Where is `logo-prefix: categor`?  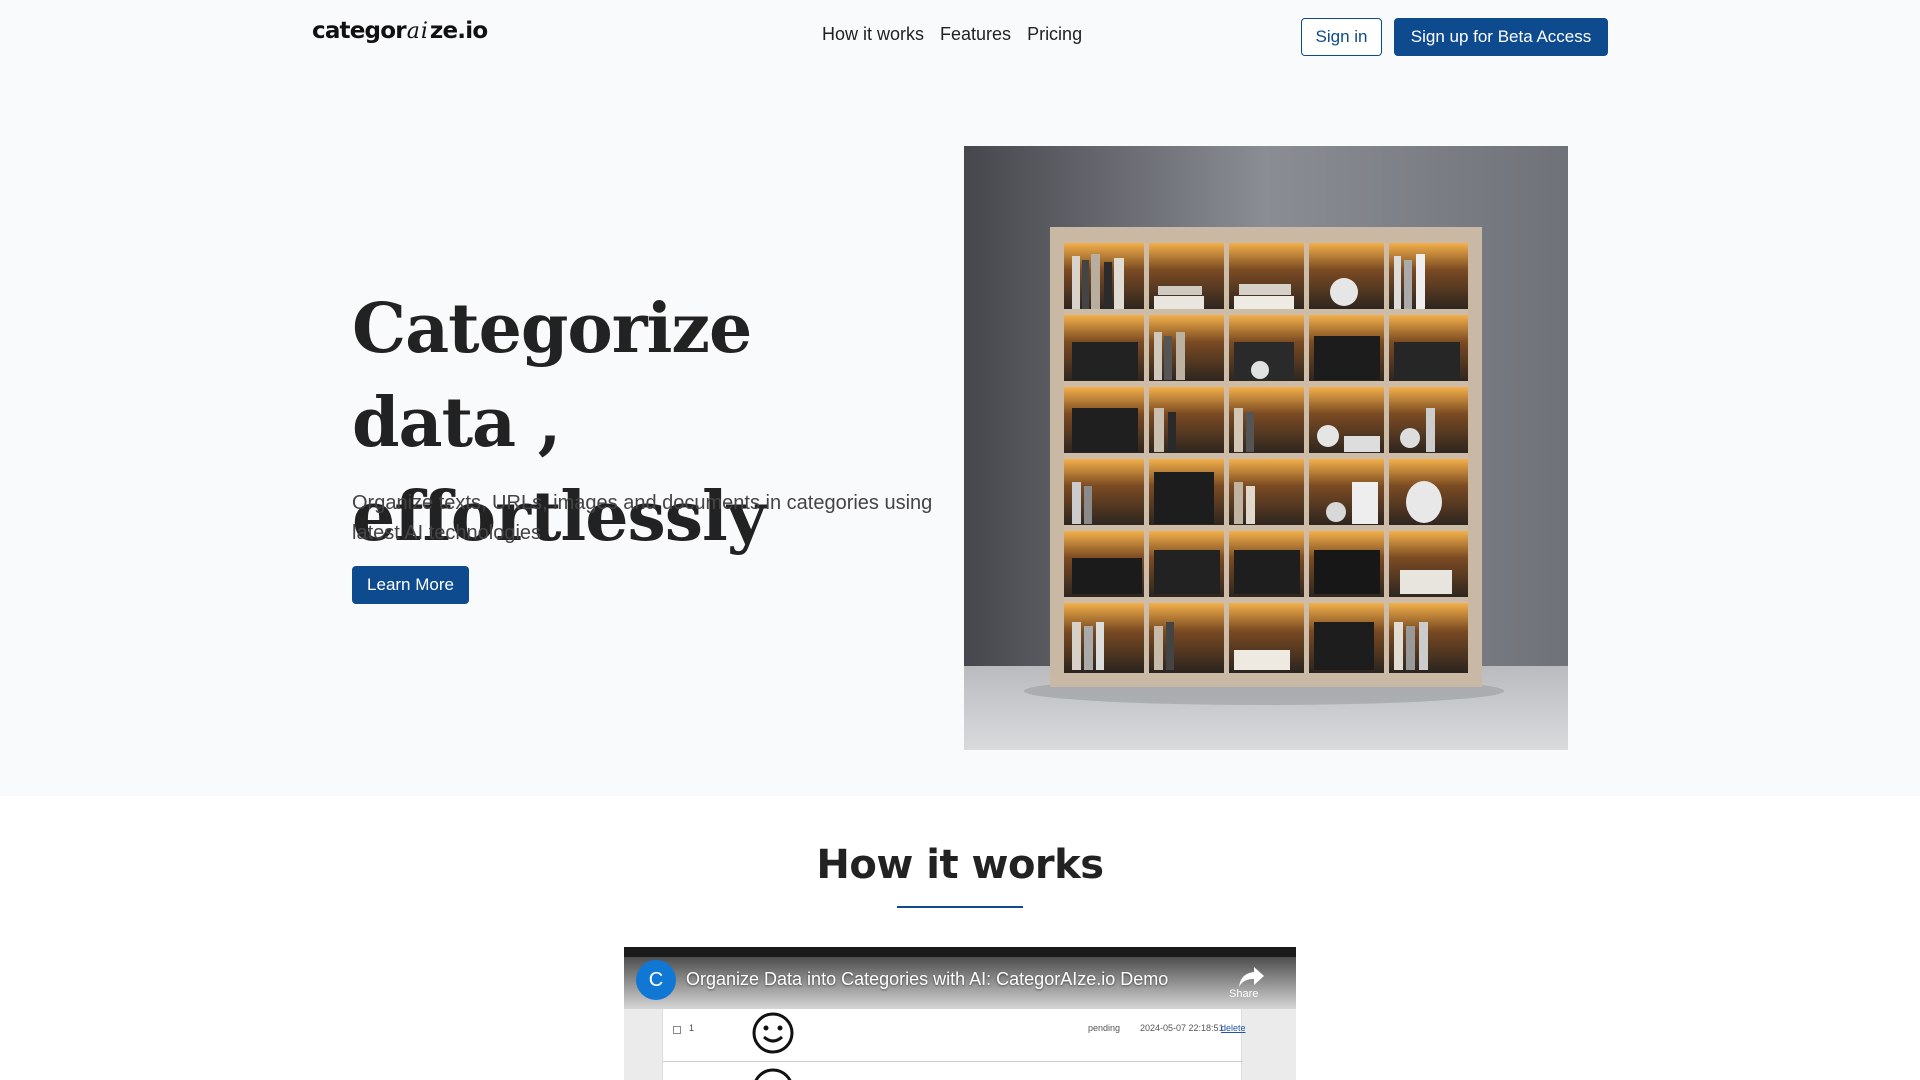 logo-prefix: categor is located at coordinates (359, 31).